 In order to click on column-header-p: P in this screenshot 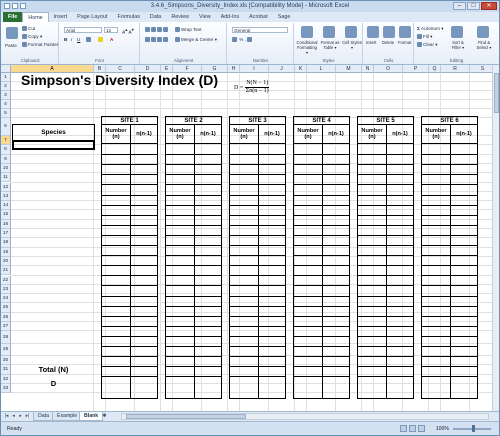, I will do `click(416, 69)`.